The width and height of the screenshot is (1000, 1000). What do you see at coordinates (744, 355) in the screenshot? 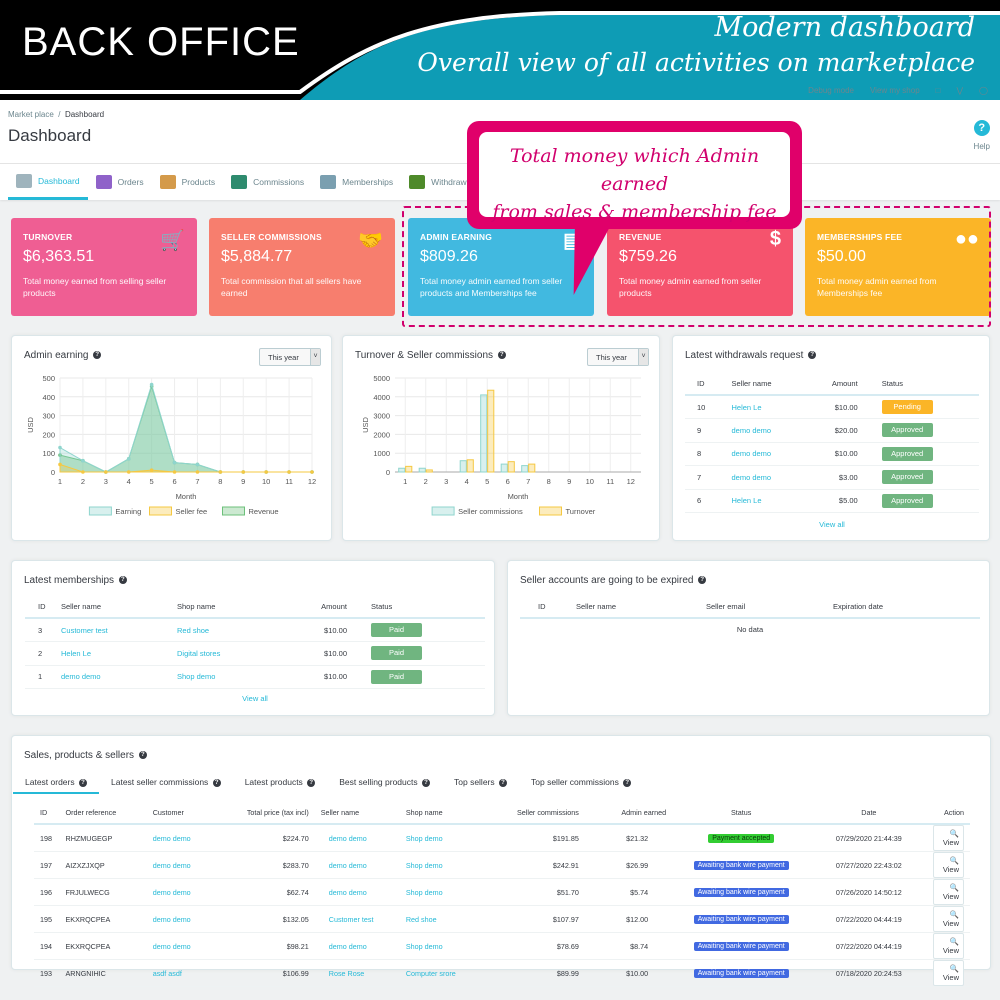
I see `panel-title-text: Latest withdrawals request` at bounding box center [744, 355].